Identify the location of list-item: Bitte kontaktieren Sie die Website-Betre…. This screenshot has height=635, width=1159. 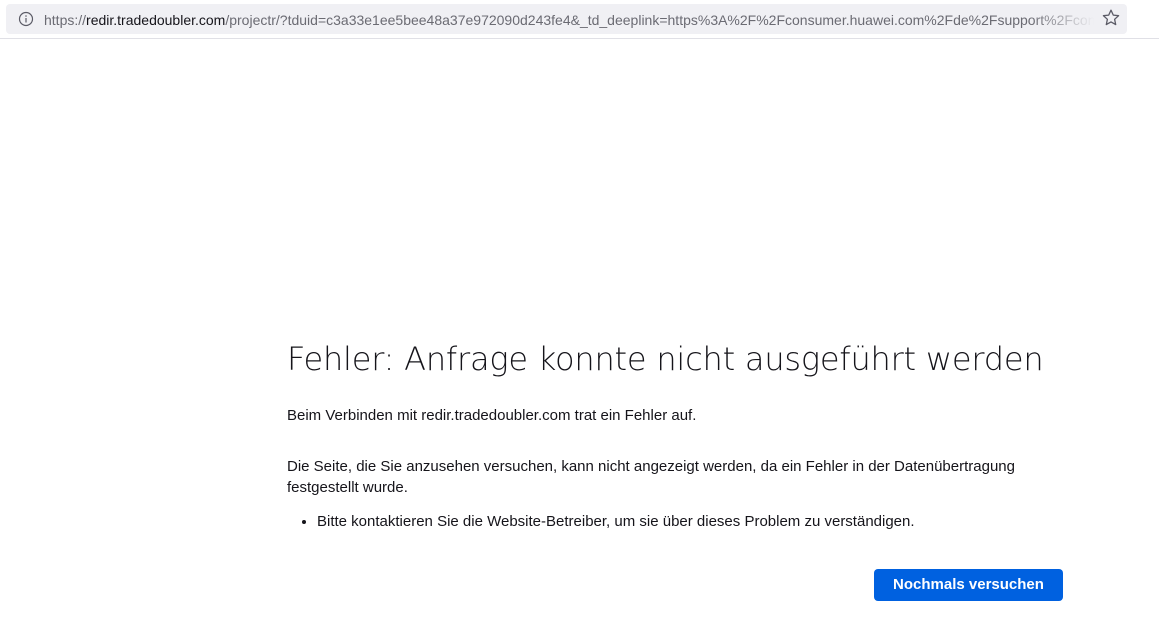
(692, 521).